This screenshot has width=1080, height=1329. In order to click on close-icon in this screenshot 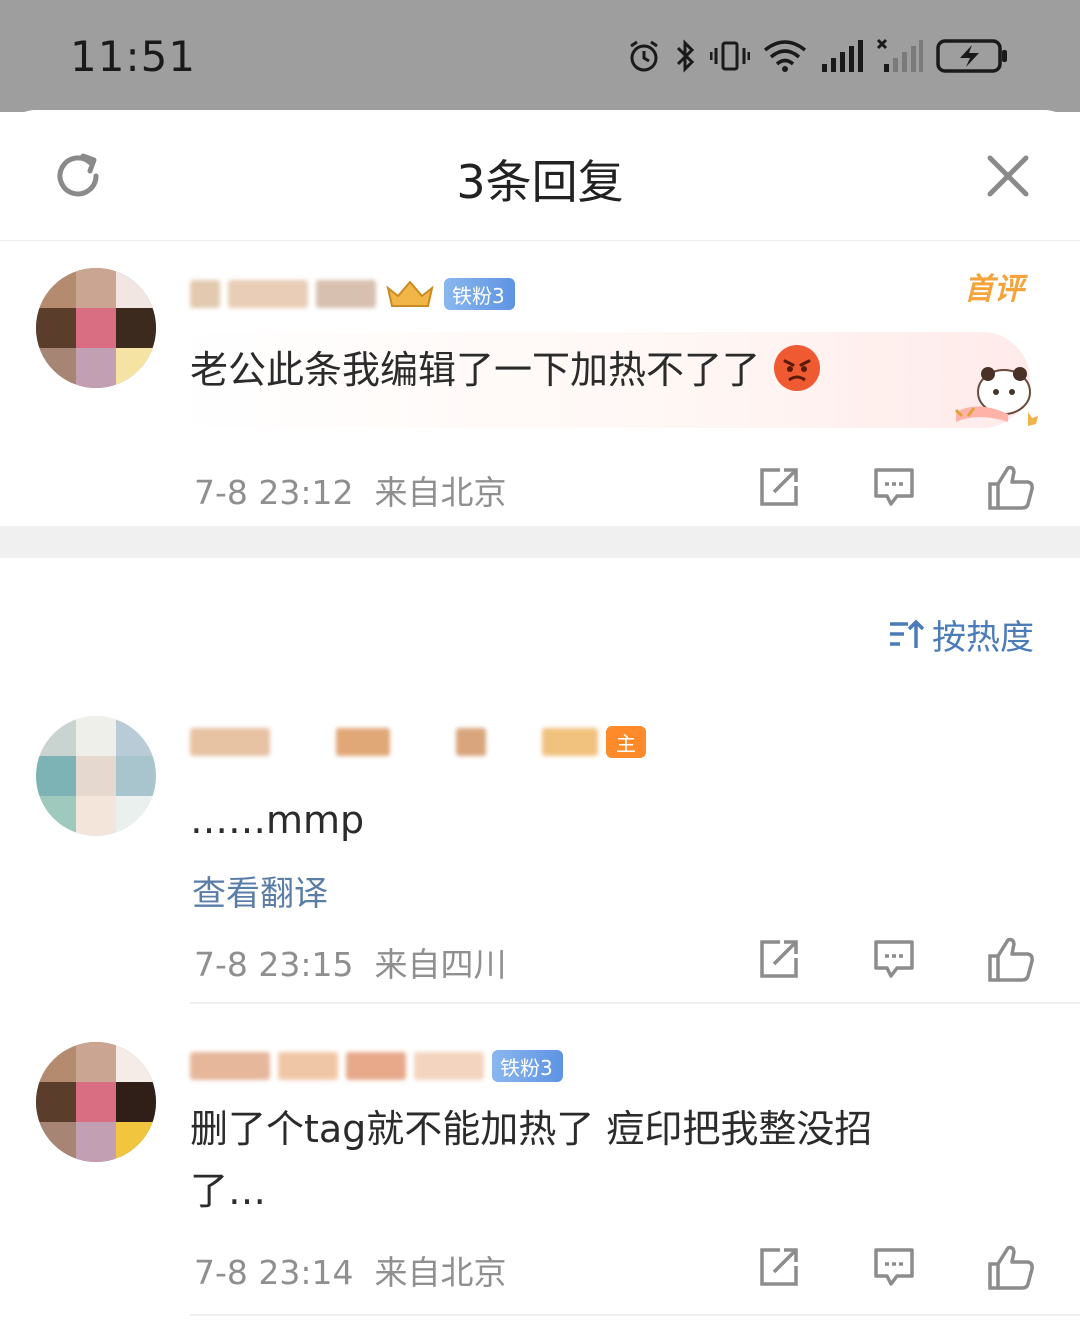, I will do `click(1008, 176)`.